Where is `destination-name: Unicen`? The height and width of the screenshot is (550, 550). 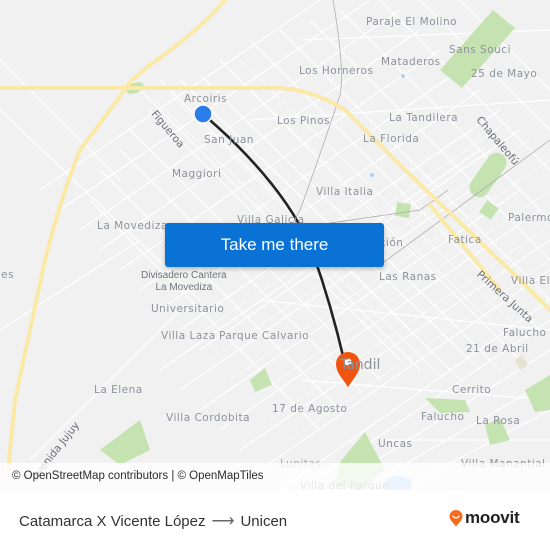 destination-name: Unicen is located at coordinates (264, 521).